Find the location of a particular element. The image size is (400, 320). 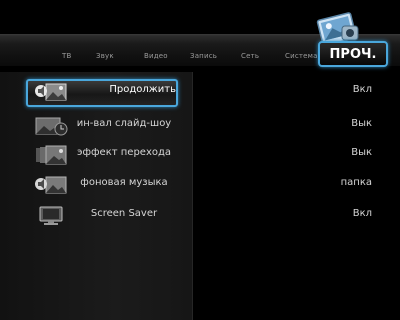

music-picture-icon is located at coordinates (51, 92).